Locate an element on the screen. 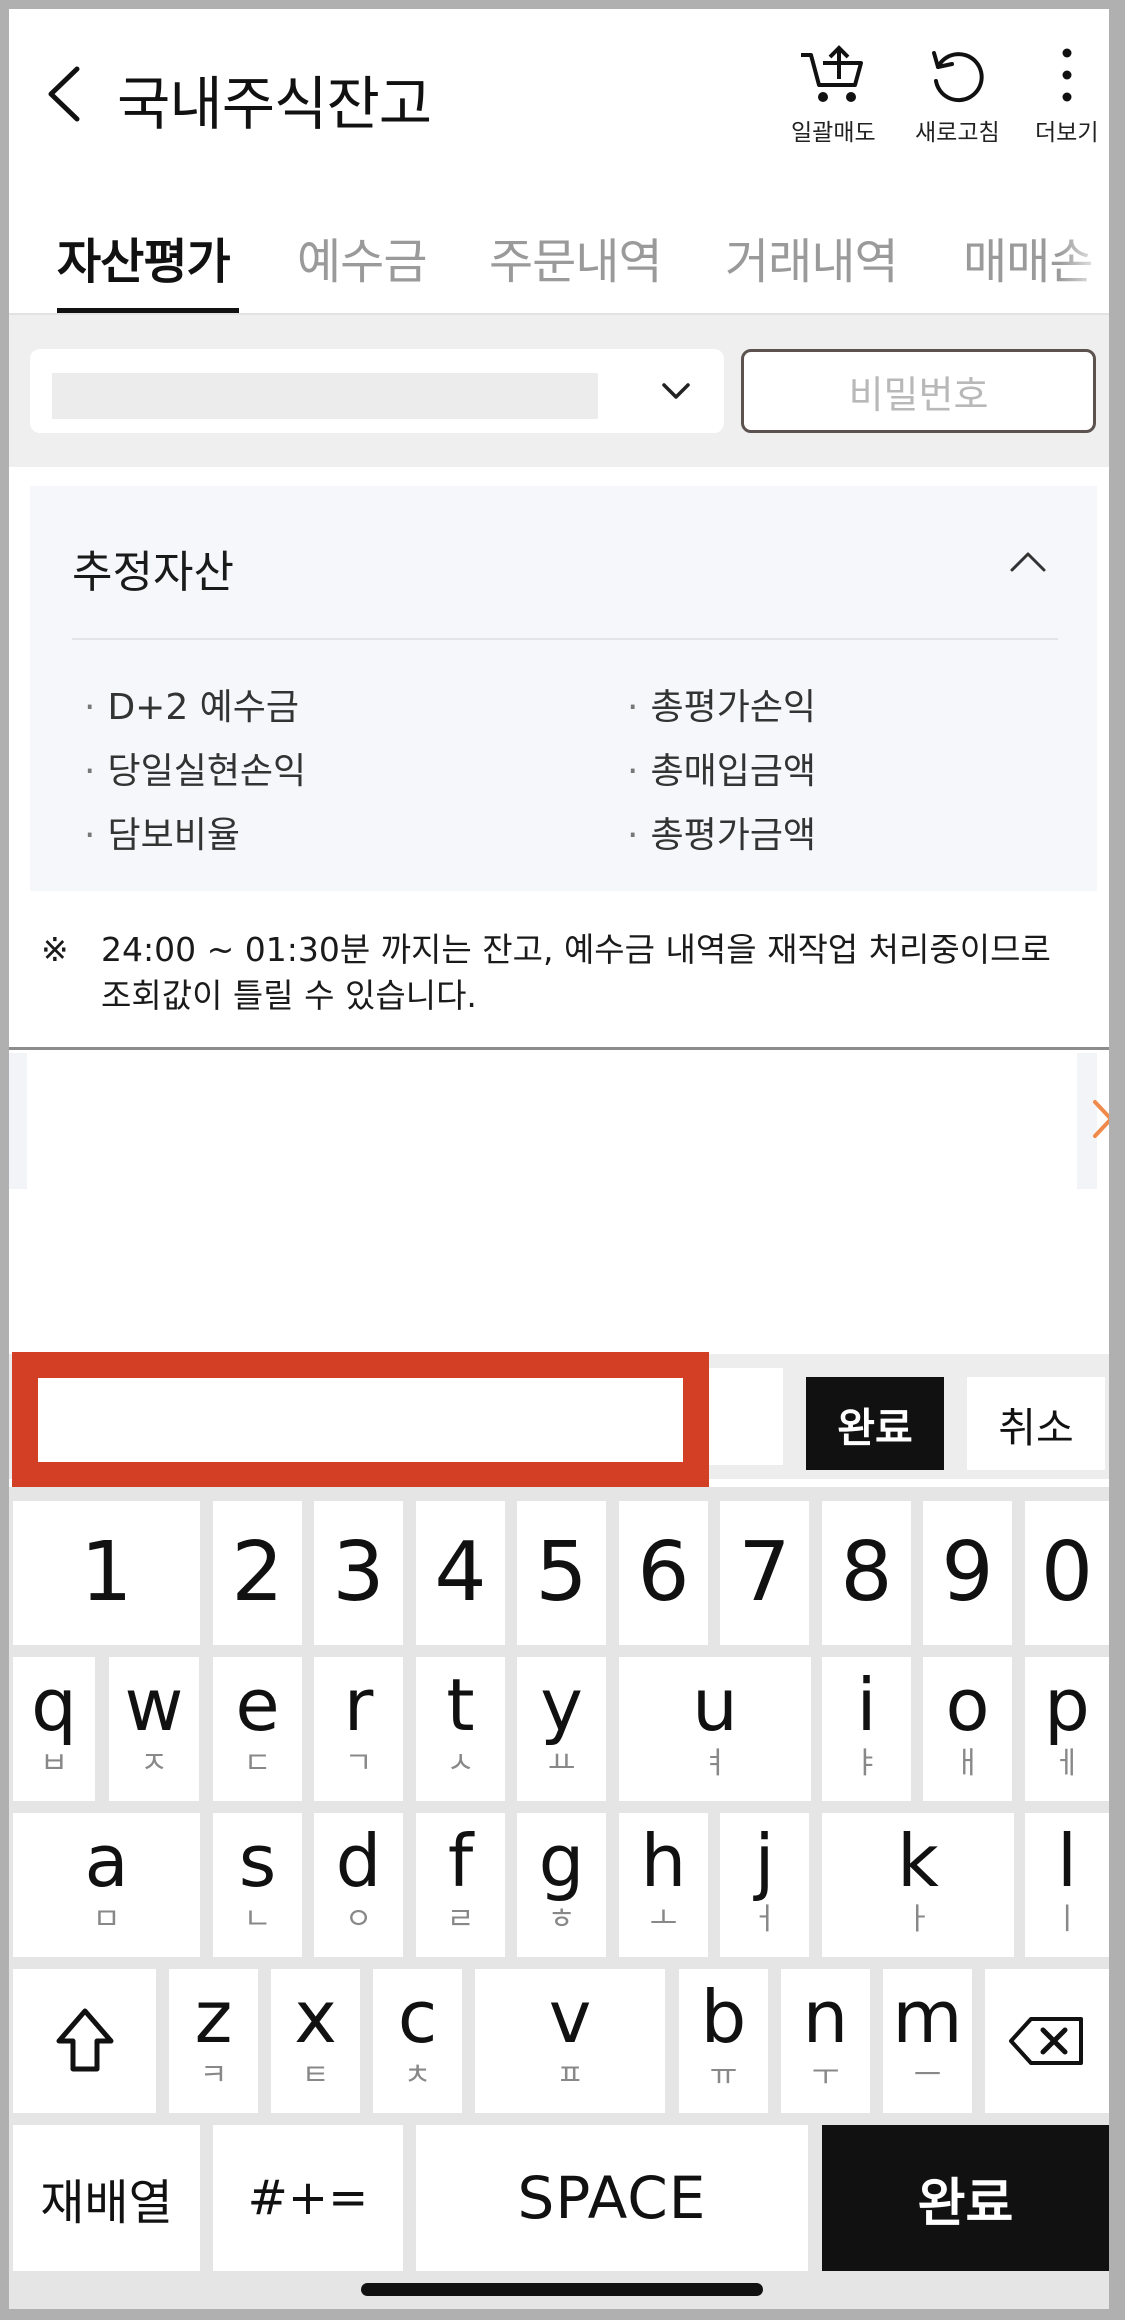 Image resolution: width=1125 pixels, height=2320 pixels. key-label: d is located at coordinates (358, 1861).